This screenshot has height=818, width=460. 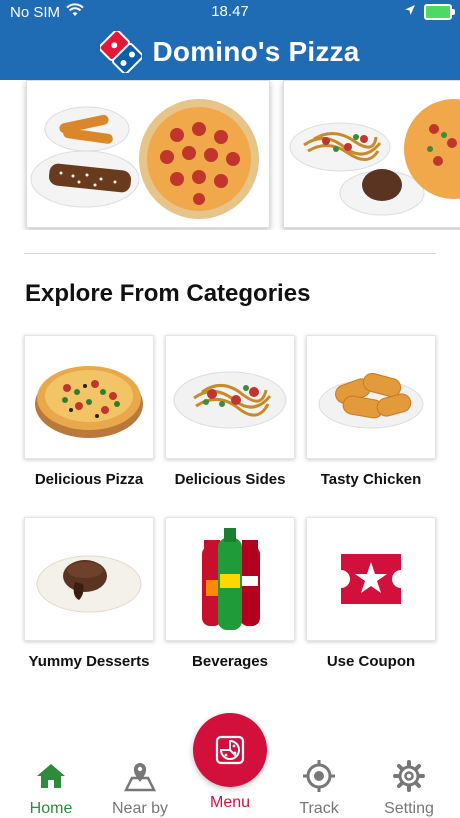 What do you see at coordinates (371, 661) in the screenshot?
I see `category-label: Use Coupon` at bounding box center [371, 661].